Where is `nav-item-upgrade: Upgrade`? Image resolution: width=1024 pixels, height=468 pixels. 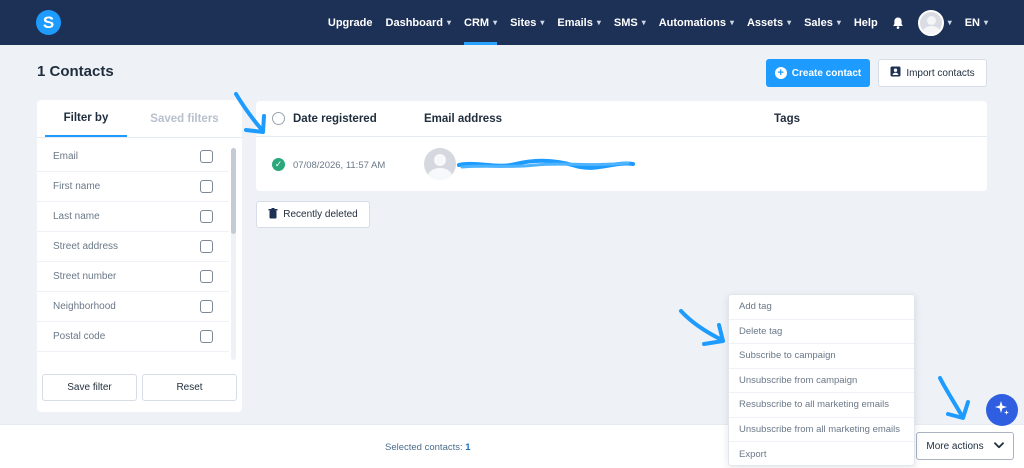
nav-item-upgrade: Upgrade is located at coordinates (350, 22).